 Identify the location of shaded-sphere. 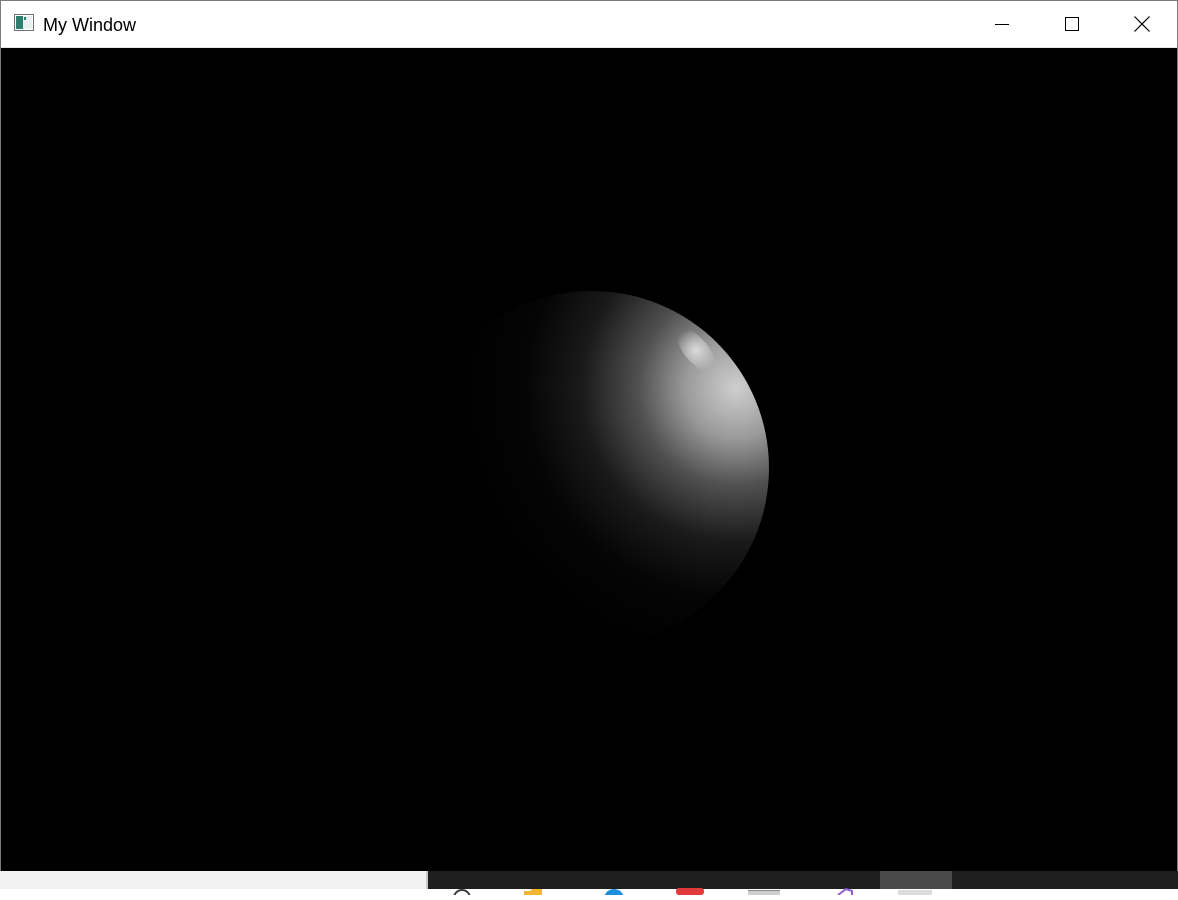
(592, 468).